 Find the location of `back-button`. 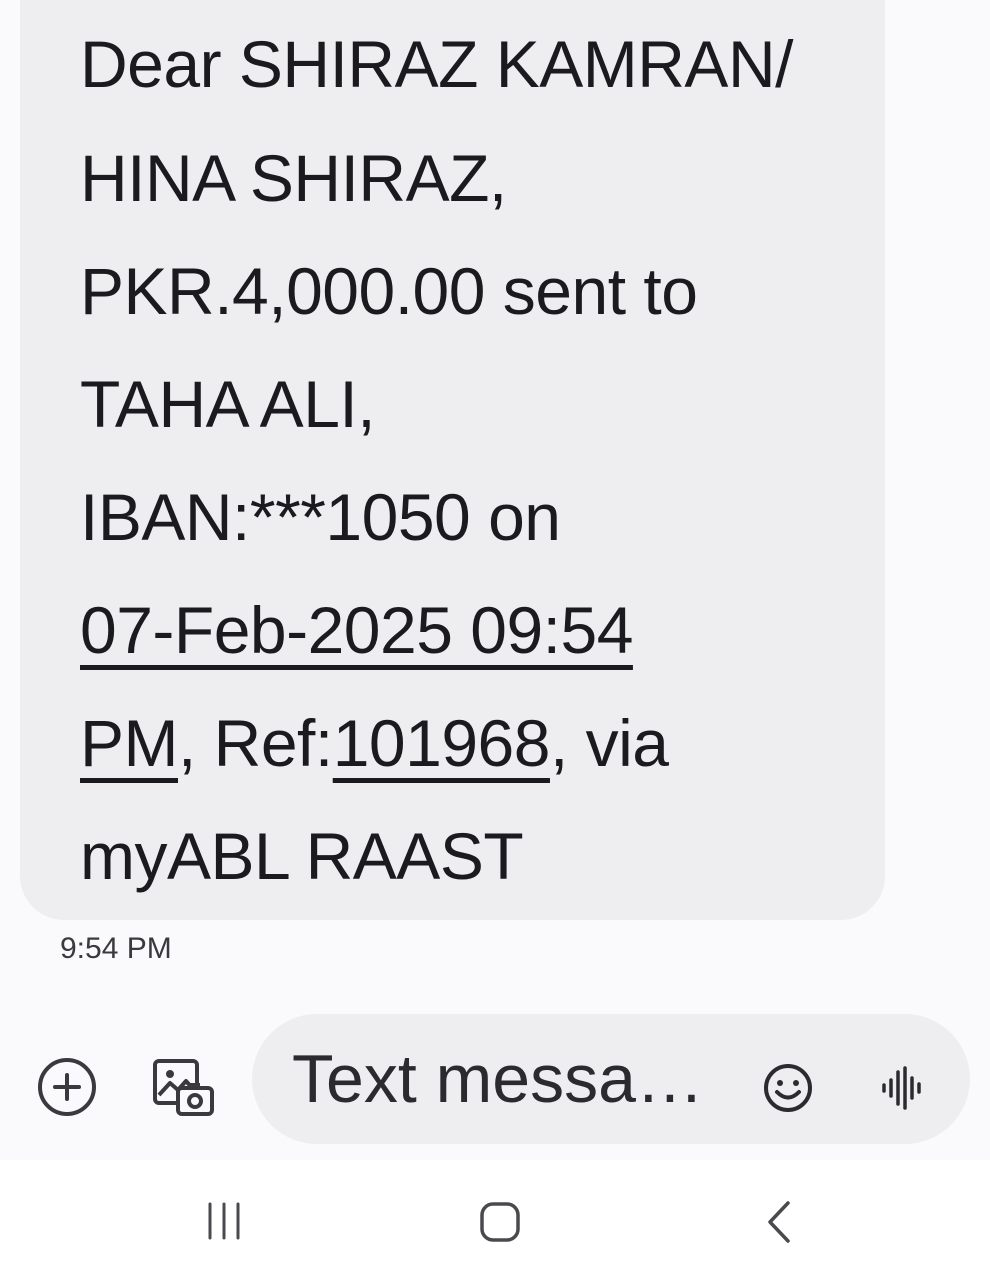

back-button is located at coordinates (780, 1222).